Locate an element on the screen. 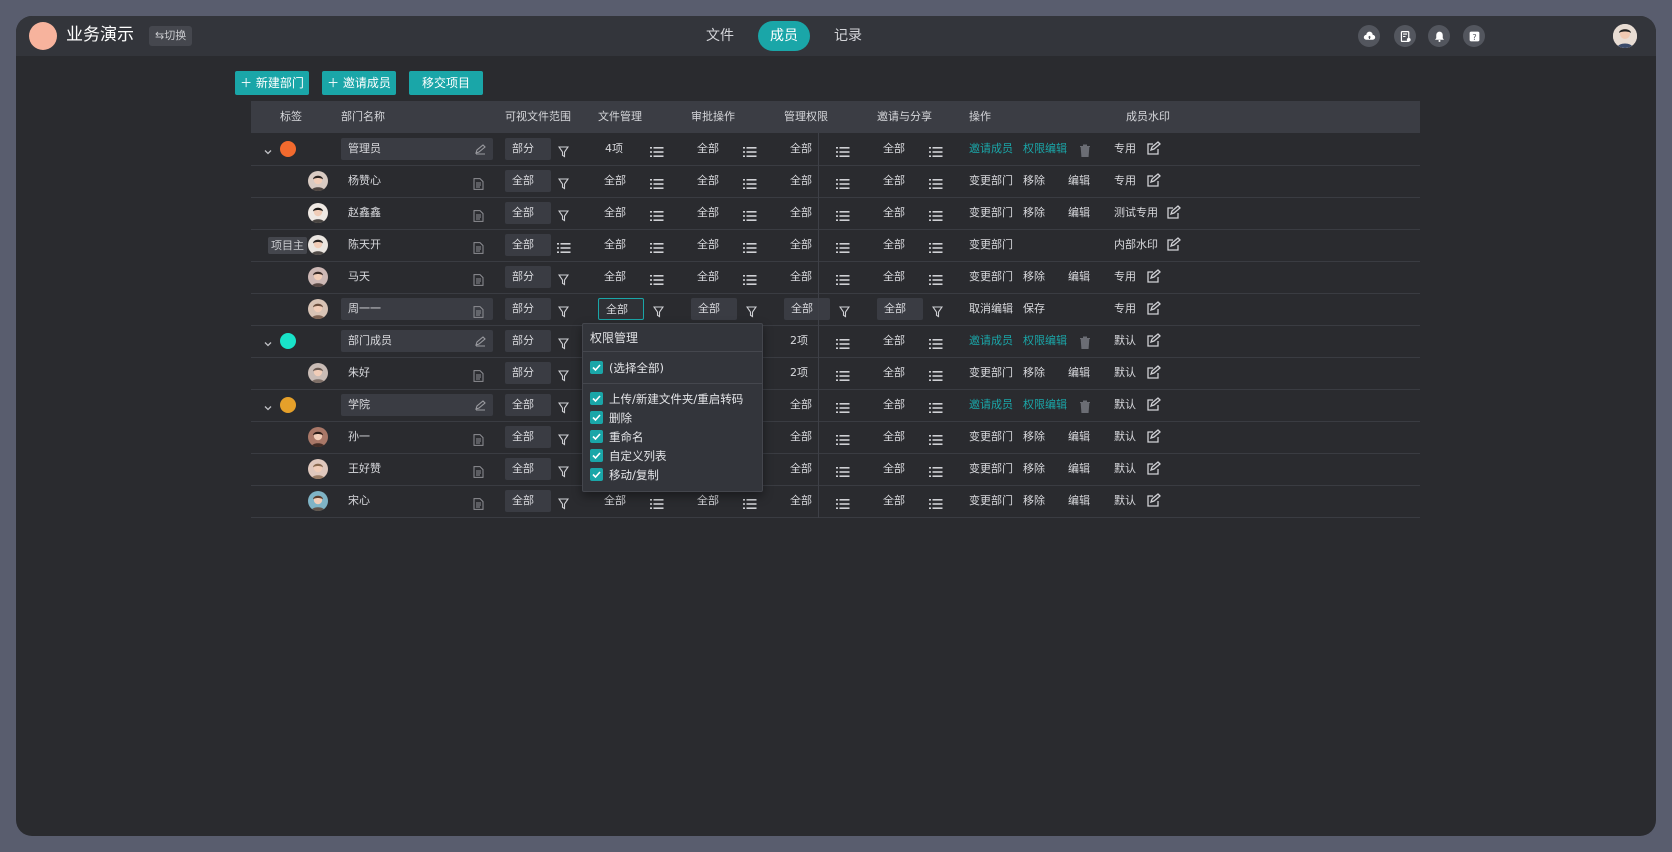  op-link: 保存 is located at coordinates (1034, 309).